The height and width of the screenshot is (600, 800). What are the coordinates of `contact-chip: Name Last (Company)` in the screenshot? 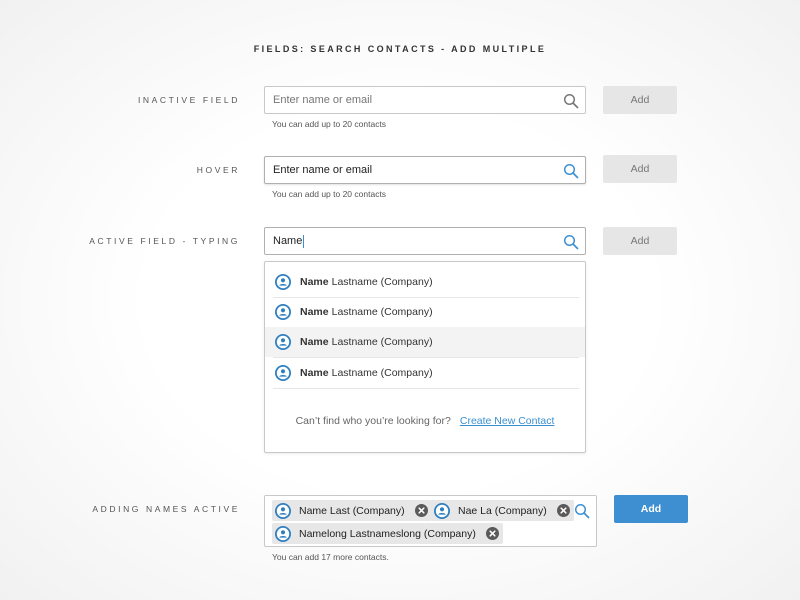 It's located at (352, 510).